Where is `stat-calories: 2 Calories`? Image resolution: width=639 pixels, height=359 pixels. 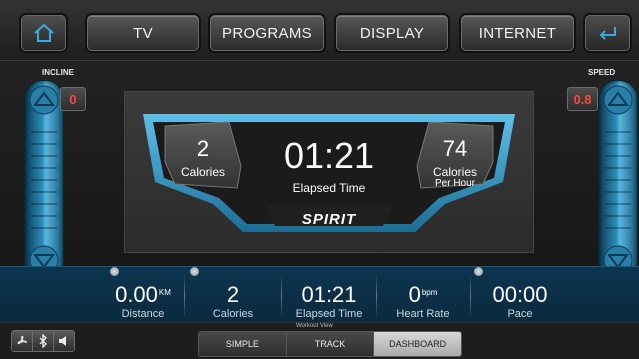 stat-calories: 2 Calories is located at coordinates (233, 295).